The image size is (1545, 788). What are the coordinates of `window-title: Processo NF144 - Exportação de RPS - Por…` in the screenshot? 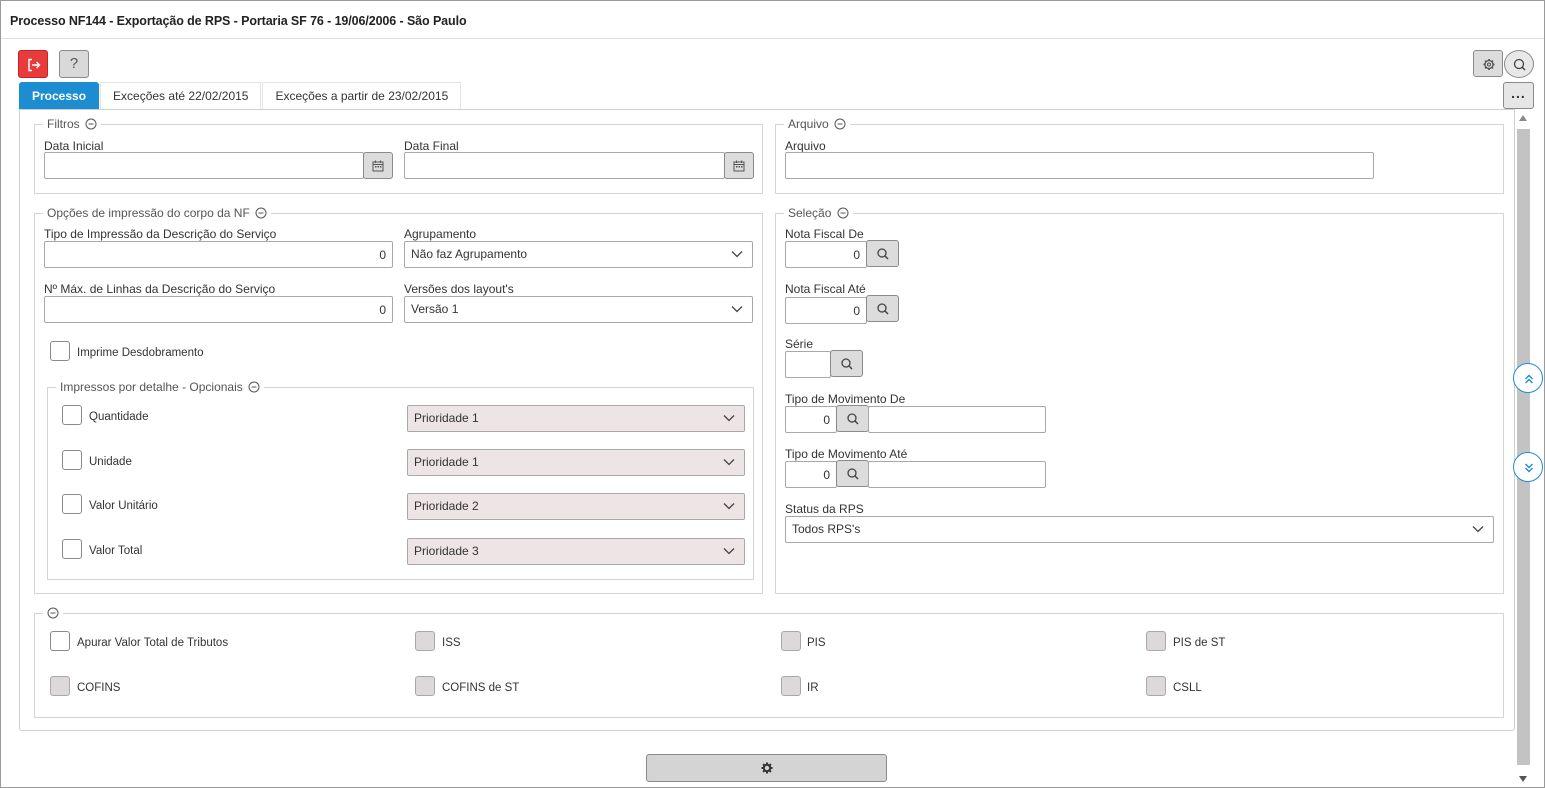 It's located at (238, 21).